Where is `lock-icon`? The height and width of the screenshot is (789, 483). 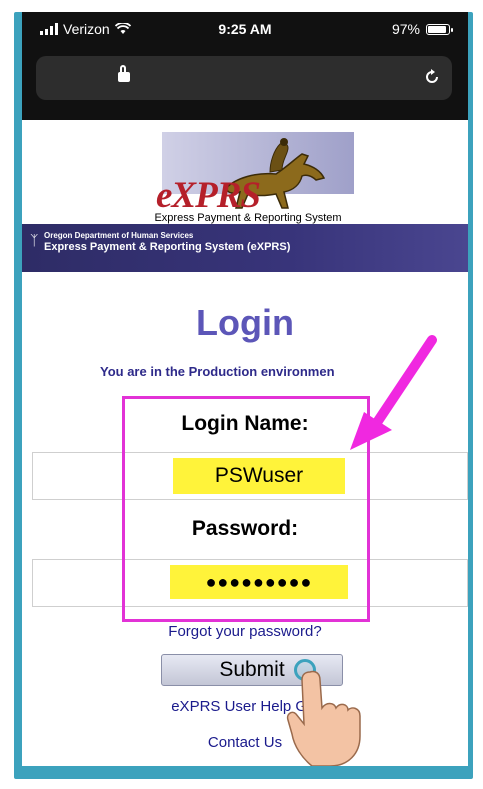 lock-icon is located at coordinates (124, 73).